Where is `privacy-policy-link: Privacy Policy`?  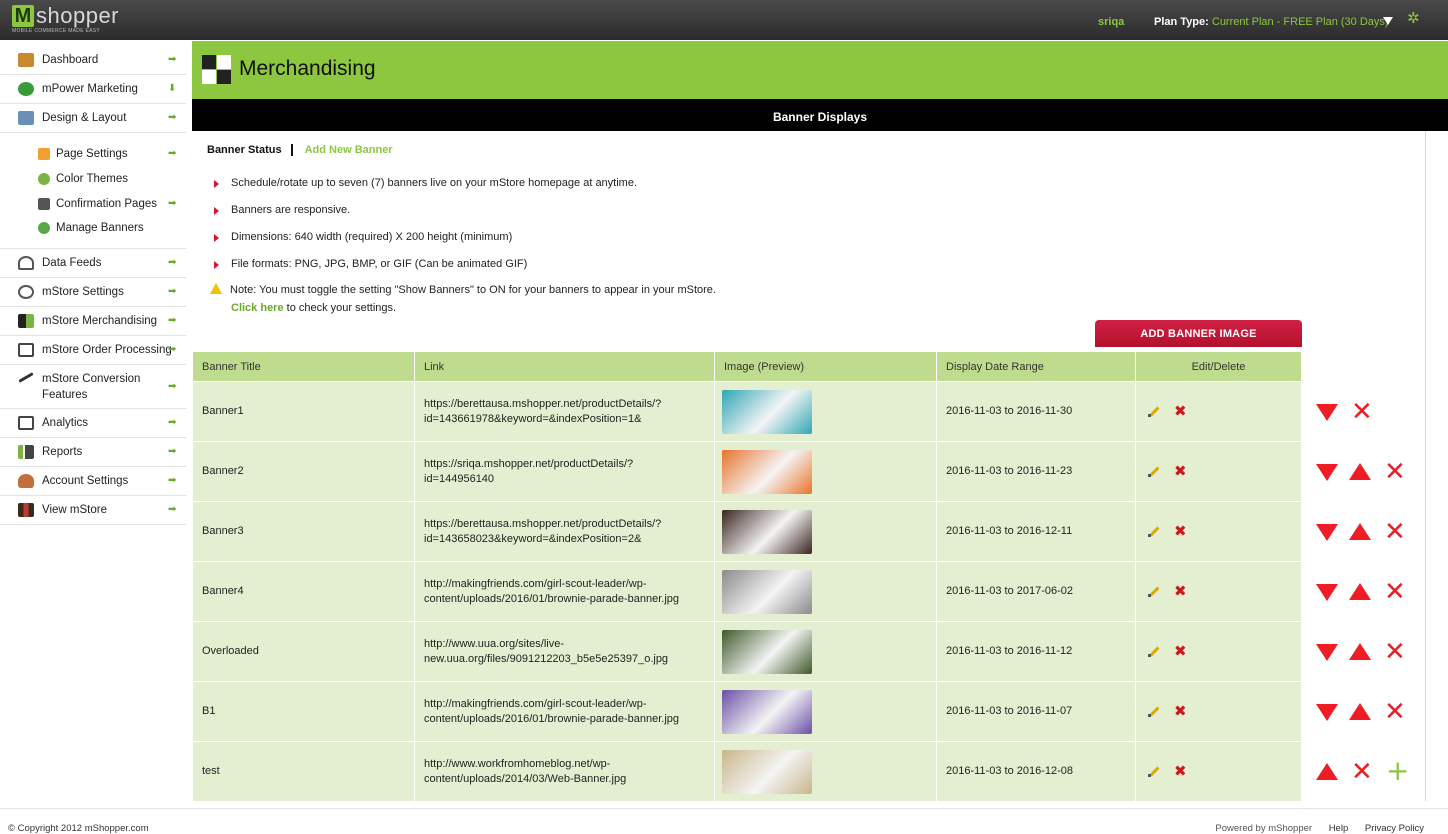 privacy-policy-link: Privacy Policy is located at coordinates (1394, 828).